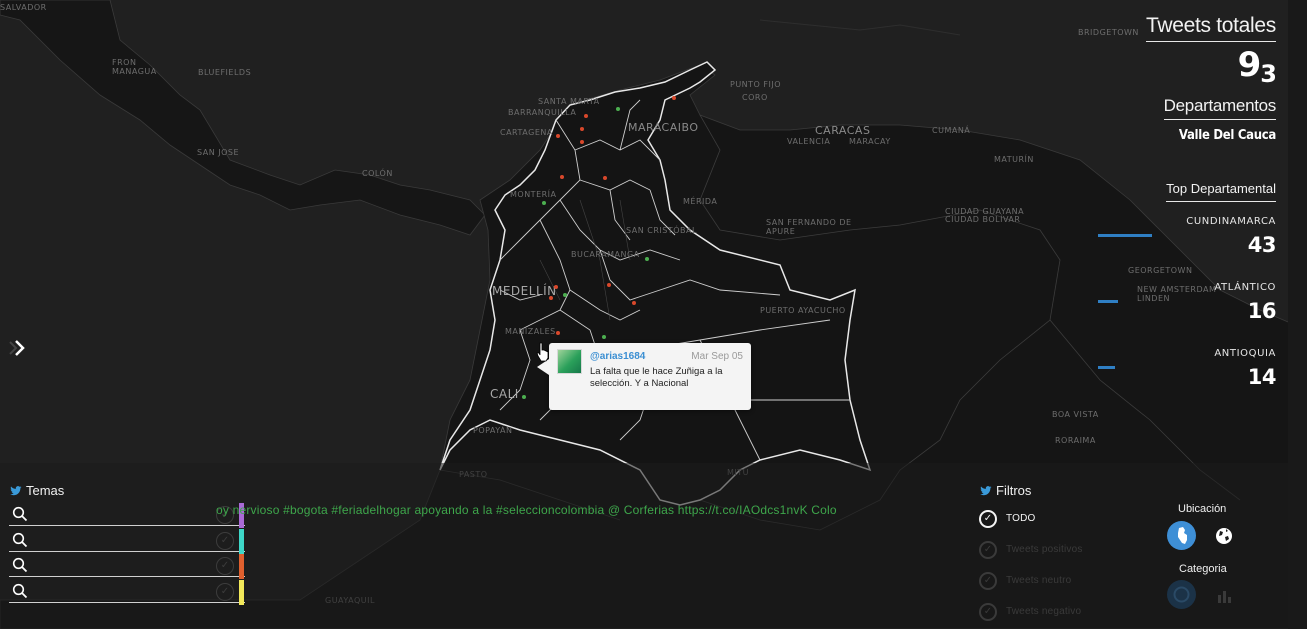 This screenshot has height=629, width=1307. Describe the element at coordinates (1210, 28) in the screenshot. I see `tweets-totales-title: Tweets totales` at that location.